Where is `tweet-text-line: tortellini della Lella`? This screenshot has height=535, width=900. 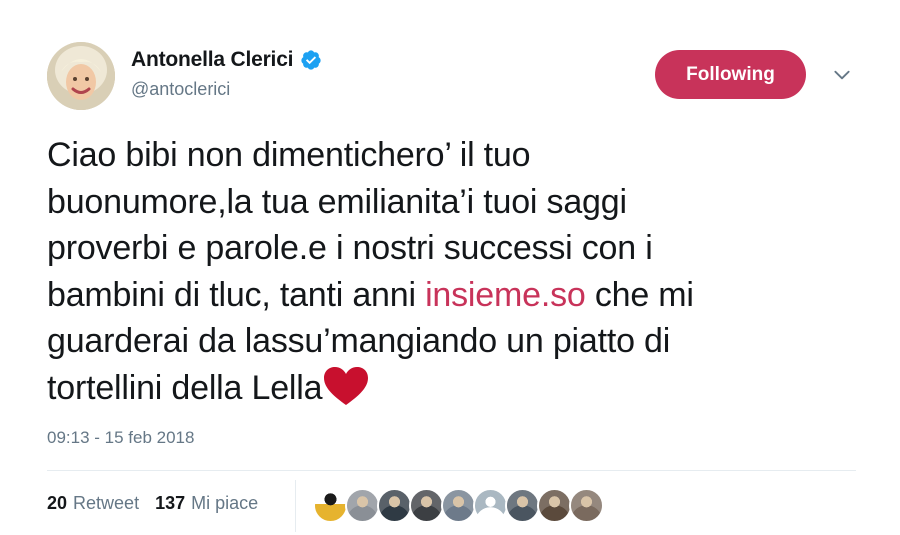
tweet-text-line: tortellini della Lella is located at coordinates (442, 388).